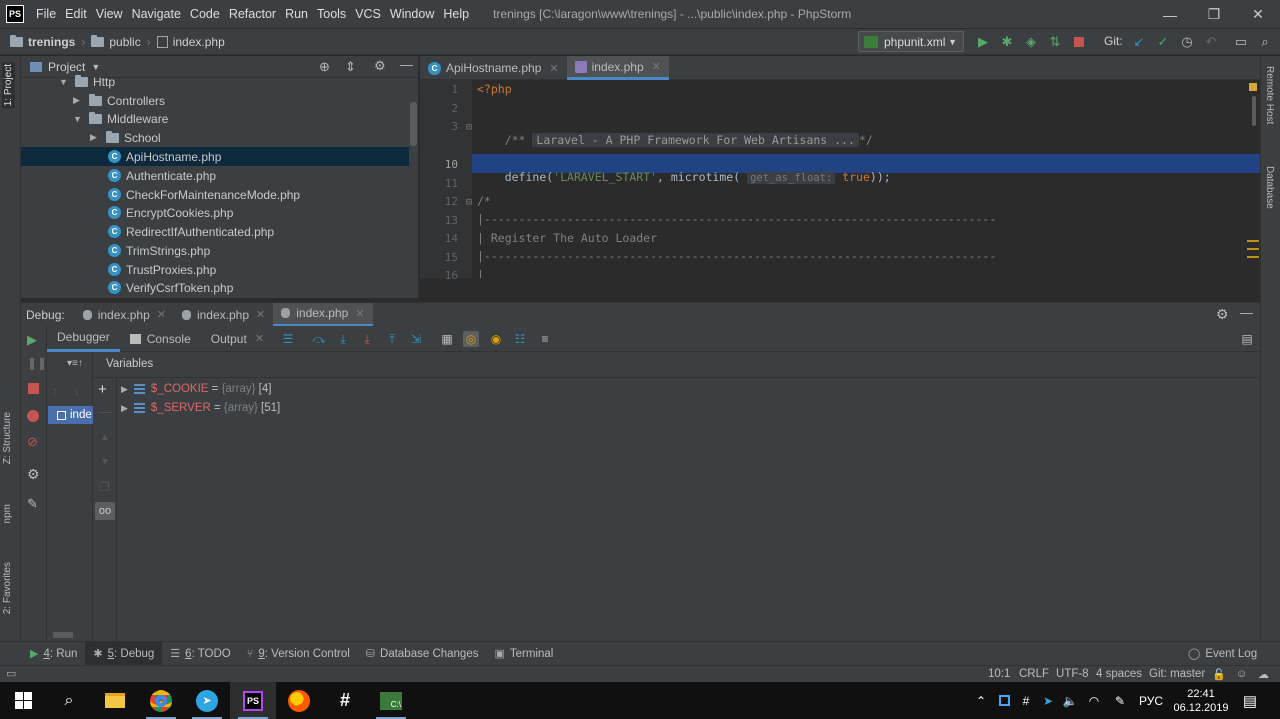  Describe the element at coordinates (69, 700) in the screenshot. I see `taskbar-search-button: ⌕` at that location.